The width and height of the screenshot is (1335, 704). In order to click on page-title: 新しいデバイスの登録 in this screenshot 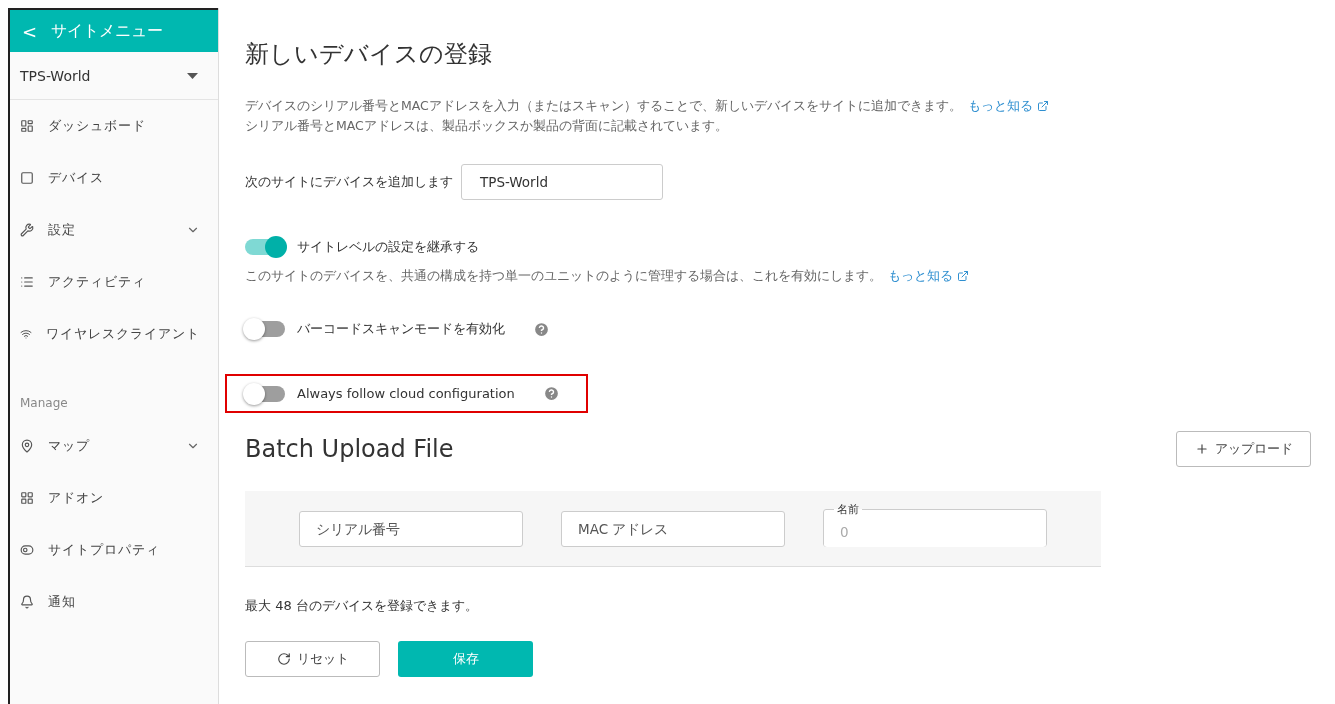, I will do `click(369, 54)`.